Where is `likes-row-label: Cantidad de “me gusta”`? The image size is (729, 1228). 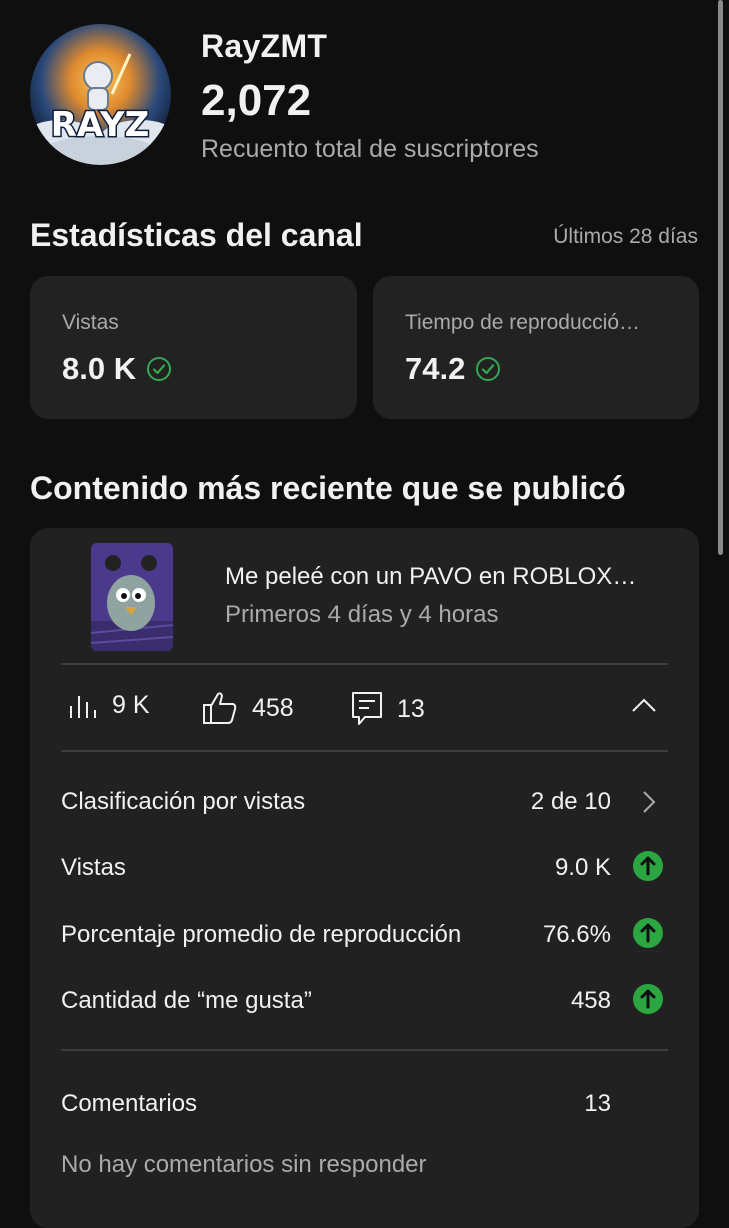
likes-row-label: Cantidad de “me gusta” is located at coordinates (186, 1000).